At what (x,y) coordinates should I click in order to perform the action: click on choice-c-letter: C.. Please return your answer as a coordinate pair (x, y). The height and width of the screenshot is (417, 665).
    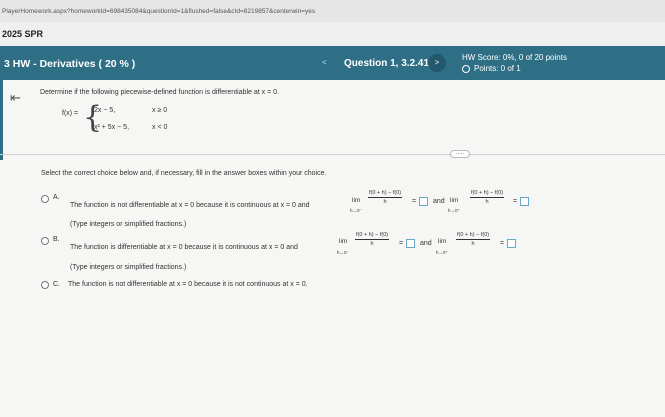
    Looking at the image, I should click on (56, 284).